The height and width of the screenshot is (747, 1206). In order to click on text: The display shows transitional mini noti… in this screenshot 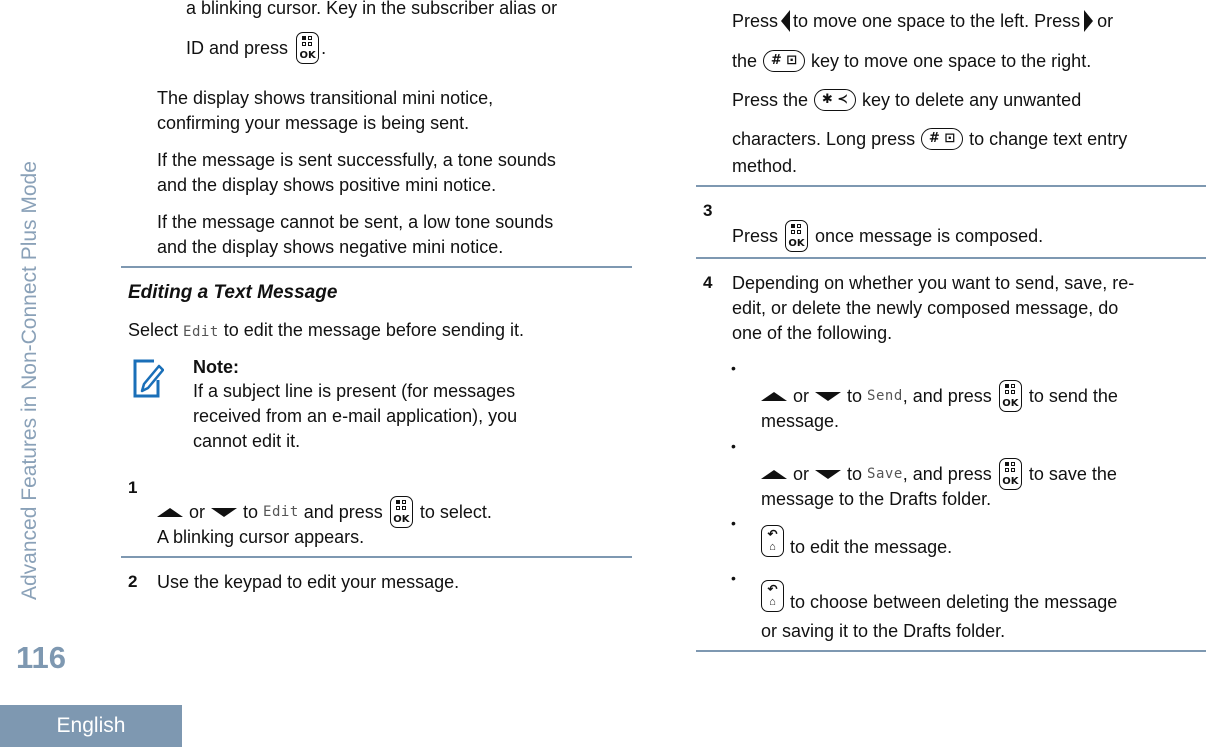, I will do `click(325, 98)`.